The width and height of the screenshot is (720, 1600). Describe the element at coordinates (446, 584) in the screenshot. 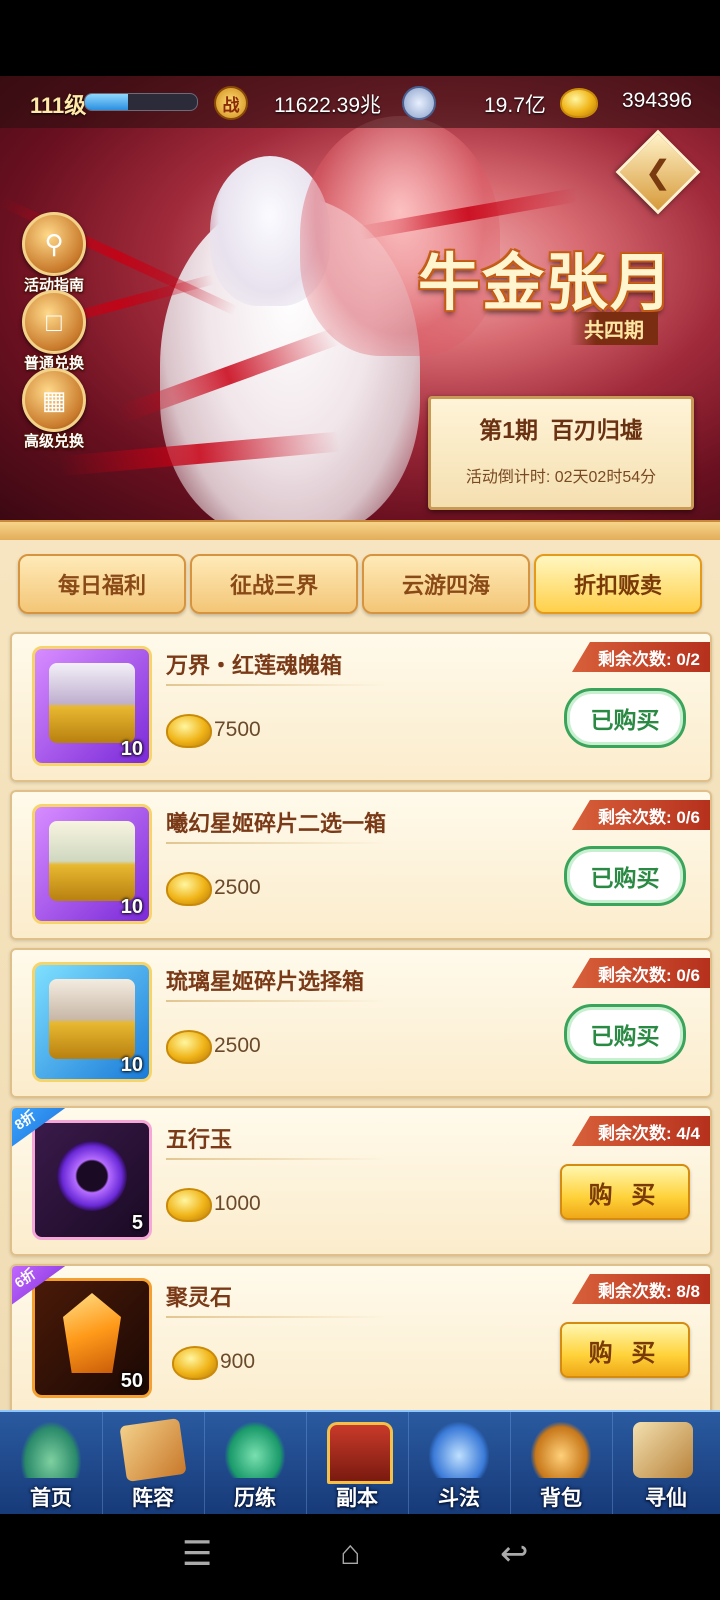

I see `tab-travel: 云游四海` at that location.